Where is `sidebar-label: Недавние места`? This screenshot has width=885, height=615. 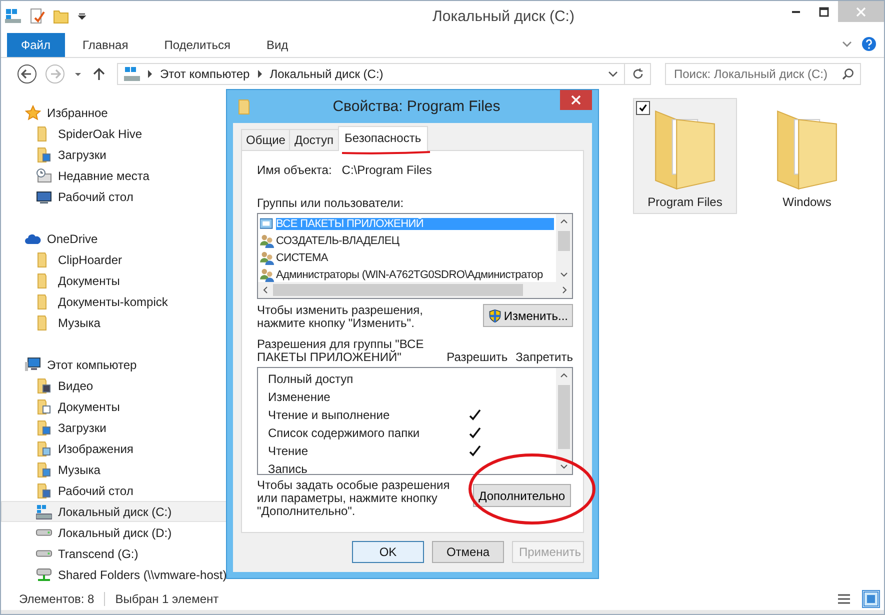
sidebar-label: Недавние места is located at coordinates (104, 175).